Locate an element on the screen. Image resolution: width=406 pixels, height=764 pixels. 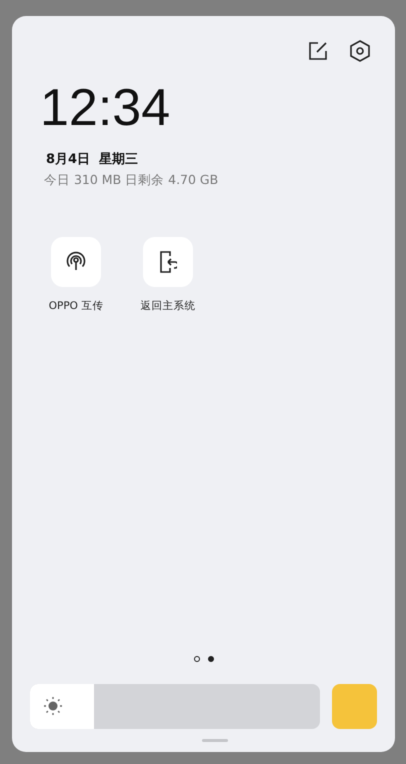
edit-button is located at coordinates (318, 51).